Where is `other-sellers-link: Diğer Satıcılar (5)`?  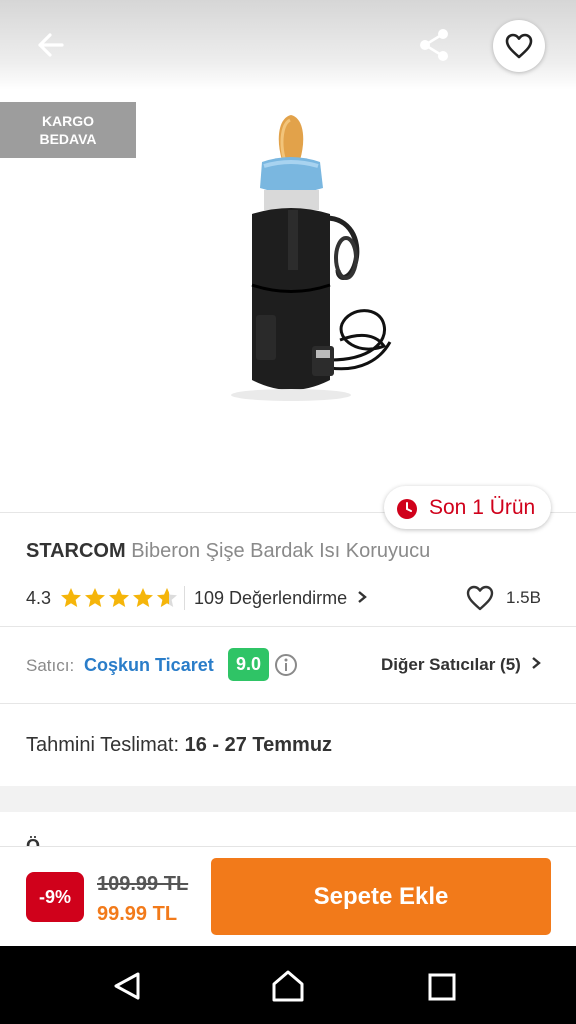
other-sellers-link: Diğer Satıcılar (5) is located at coordinates (461, 665).